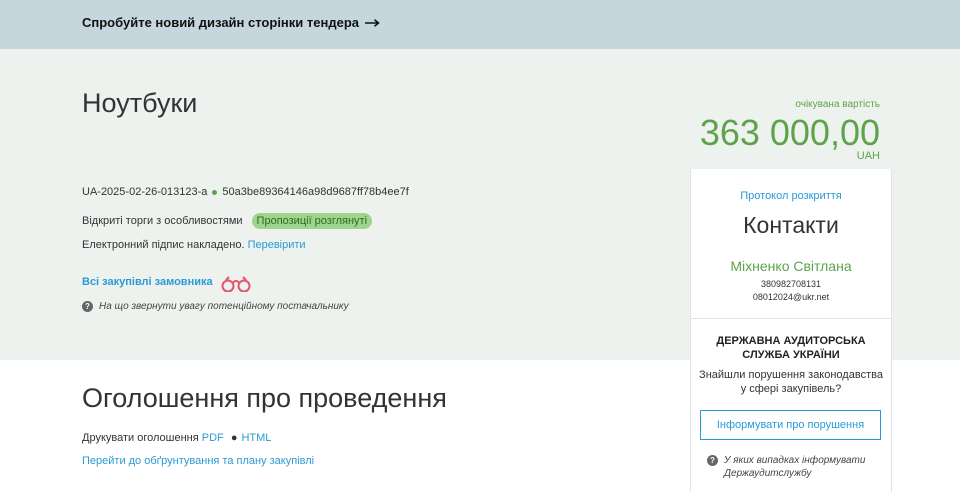 Image resolution: width=960 pixels, height=492 pixels. What do you see at coordinates (236, 286) in the screenshot?
I see `binoculars-icon` at bounding box center [236, 286].